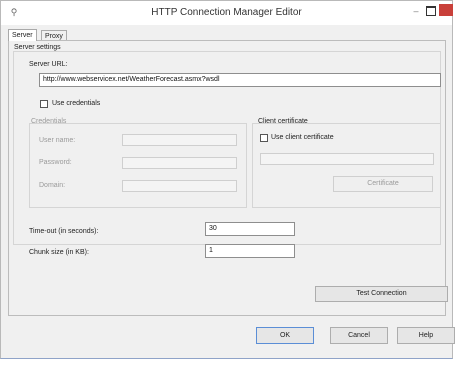 This screenshot has width=460, height=367. What do you see at coordinates (55, 162) in the screenshot?
I see `password-label: Password:` at bounding box center [55, 162].